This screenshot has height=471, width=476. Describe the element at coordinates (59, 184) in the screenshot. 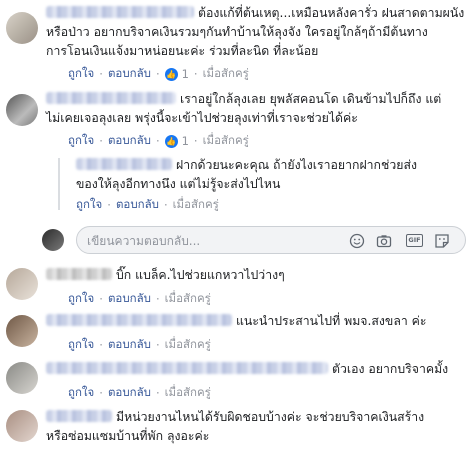

I see `reply-thread-line` at that location.